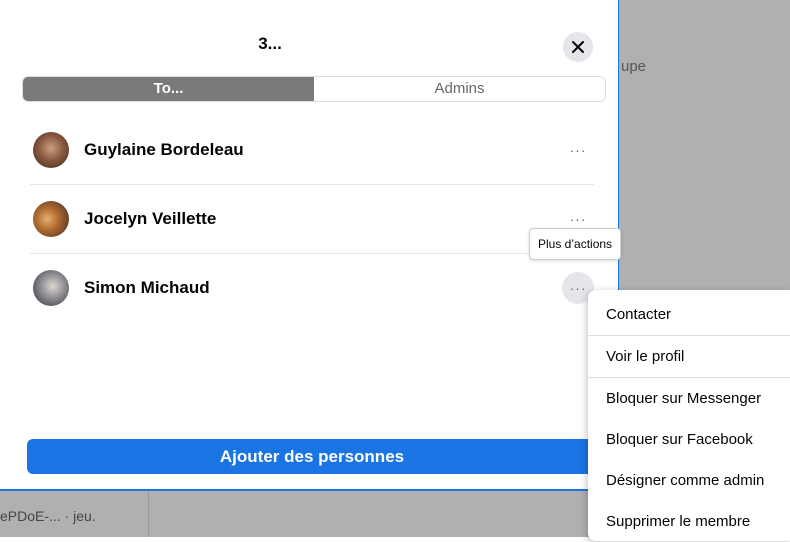 Image resolution: width=790 pixels, height=542 pixels. What do you see at coordinates (147, 288) in the screenshot?
I see `member-name: Simon Michaud` at bounding box center [147, 288].